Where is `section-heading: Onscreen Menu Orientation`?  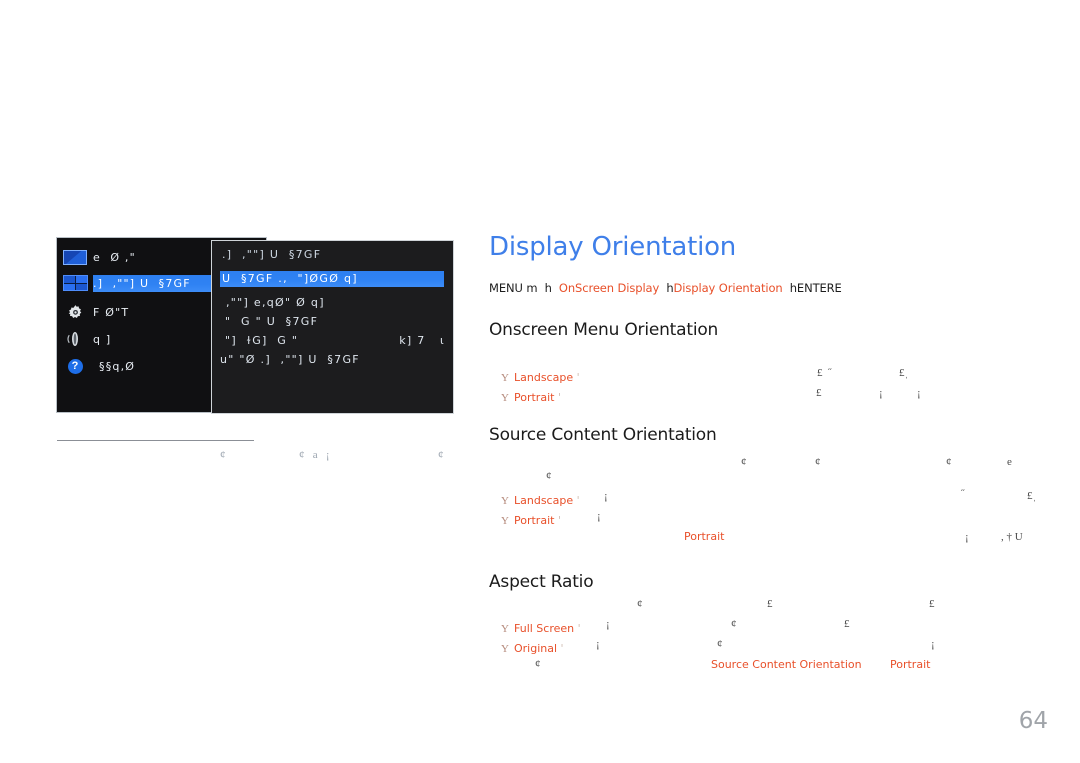
section-heading: Onscreen Menu Orientation is located at coordinates (604, 330).